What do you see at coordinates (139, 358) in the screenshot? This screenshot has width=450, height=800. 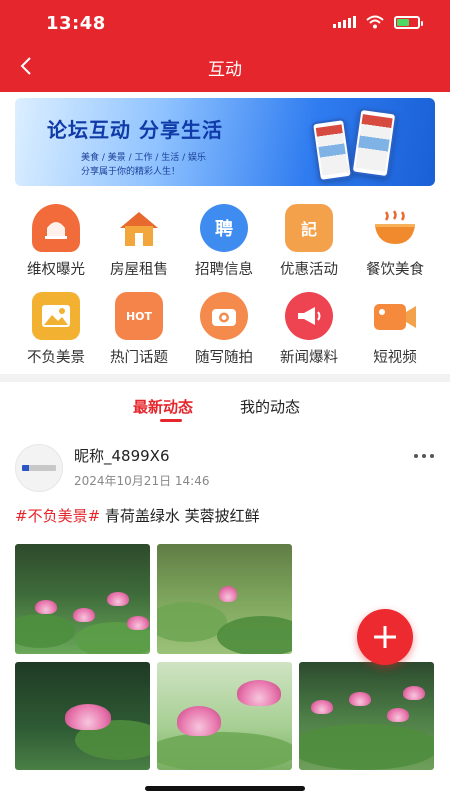 I see `feature-label: 热门话题` at bounding box center [139, 358].